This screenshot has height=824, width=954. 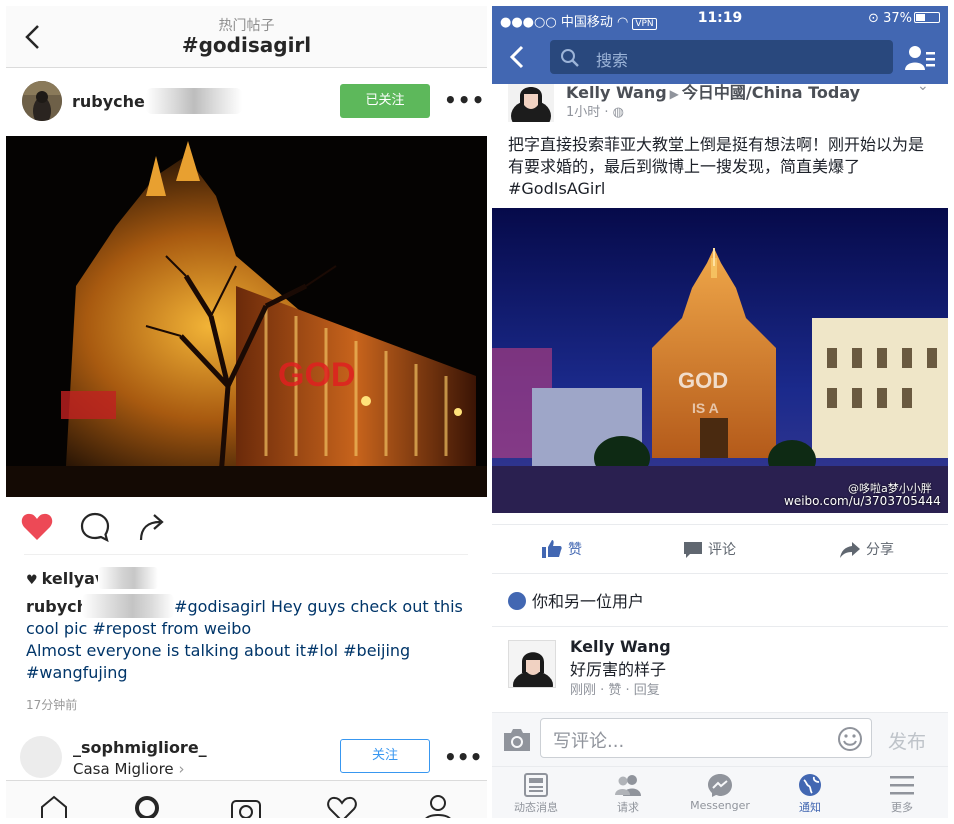 What do you see at coordinates (536, 785) in the screenshot?
I see `news-feed-icon` at bounding box center [536, 785].